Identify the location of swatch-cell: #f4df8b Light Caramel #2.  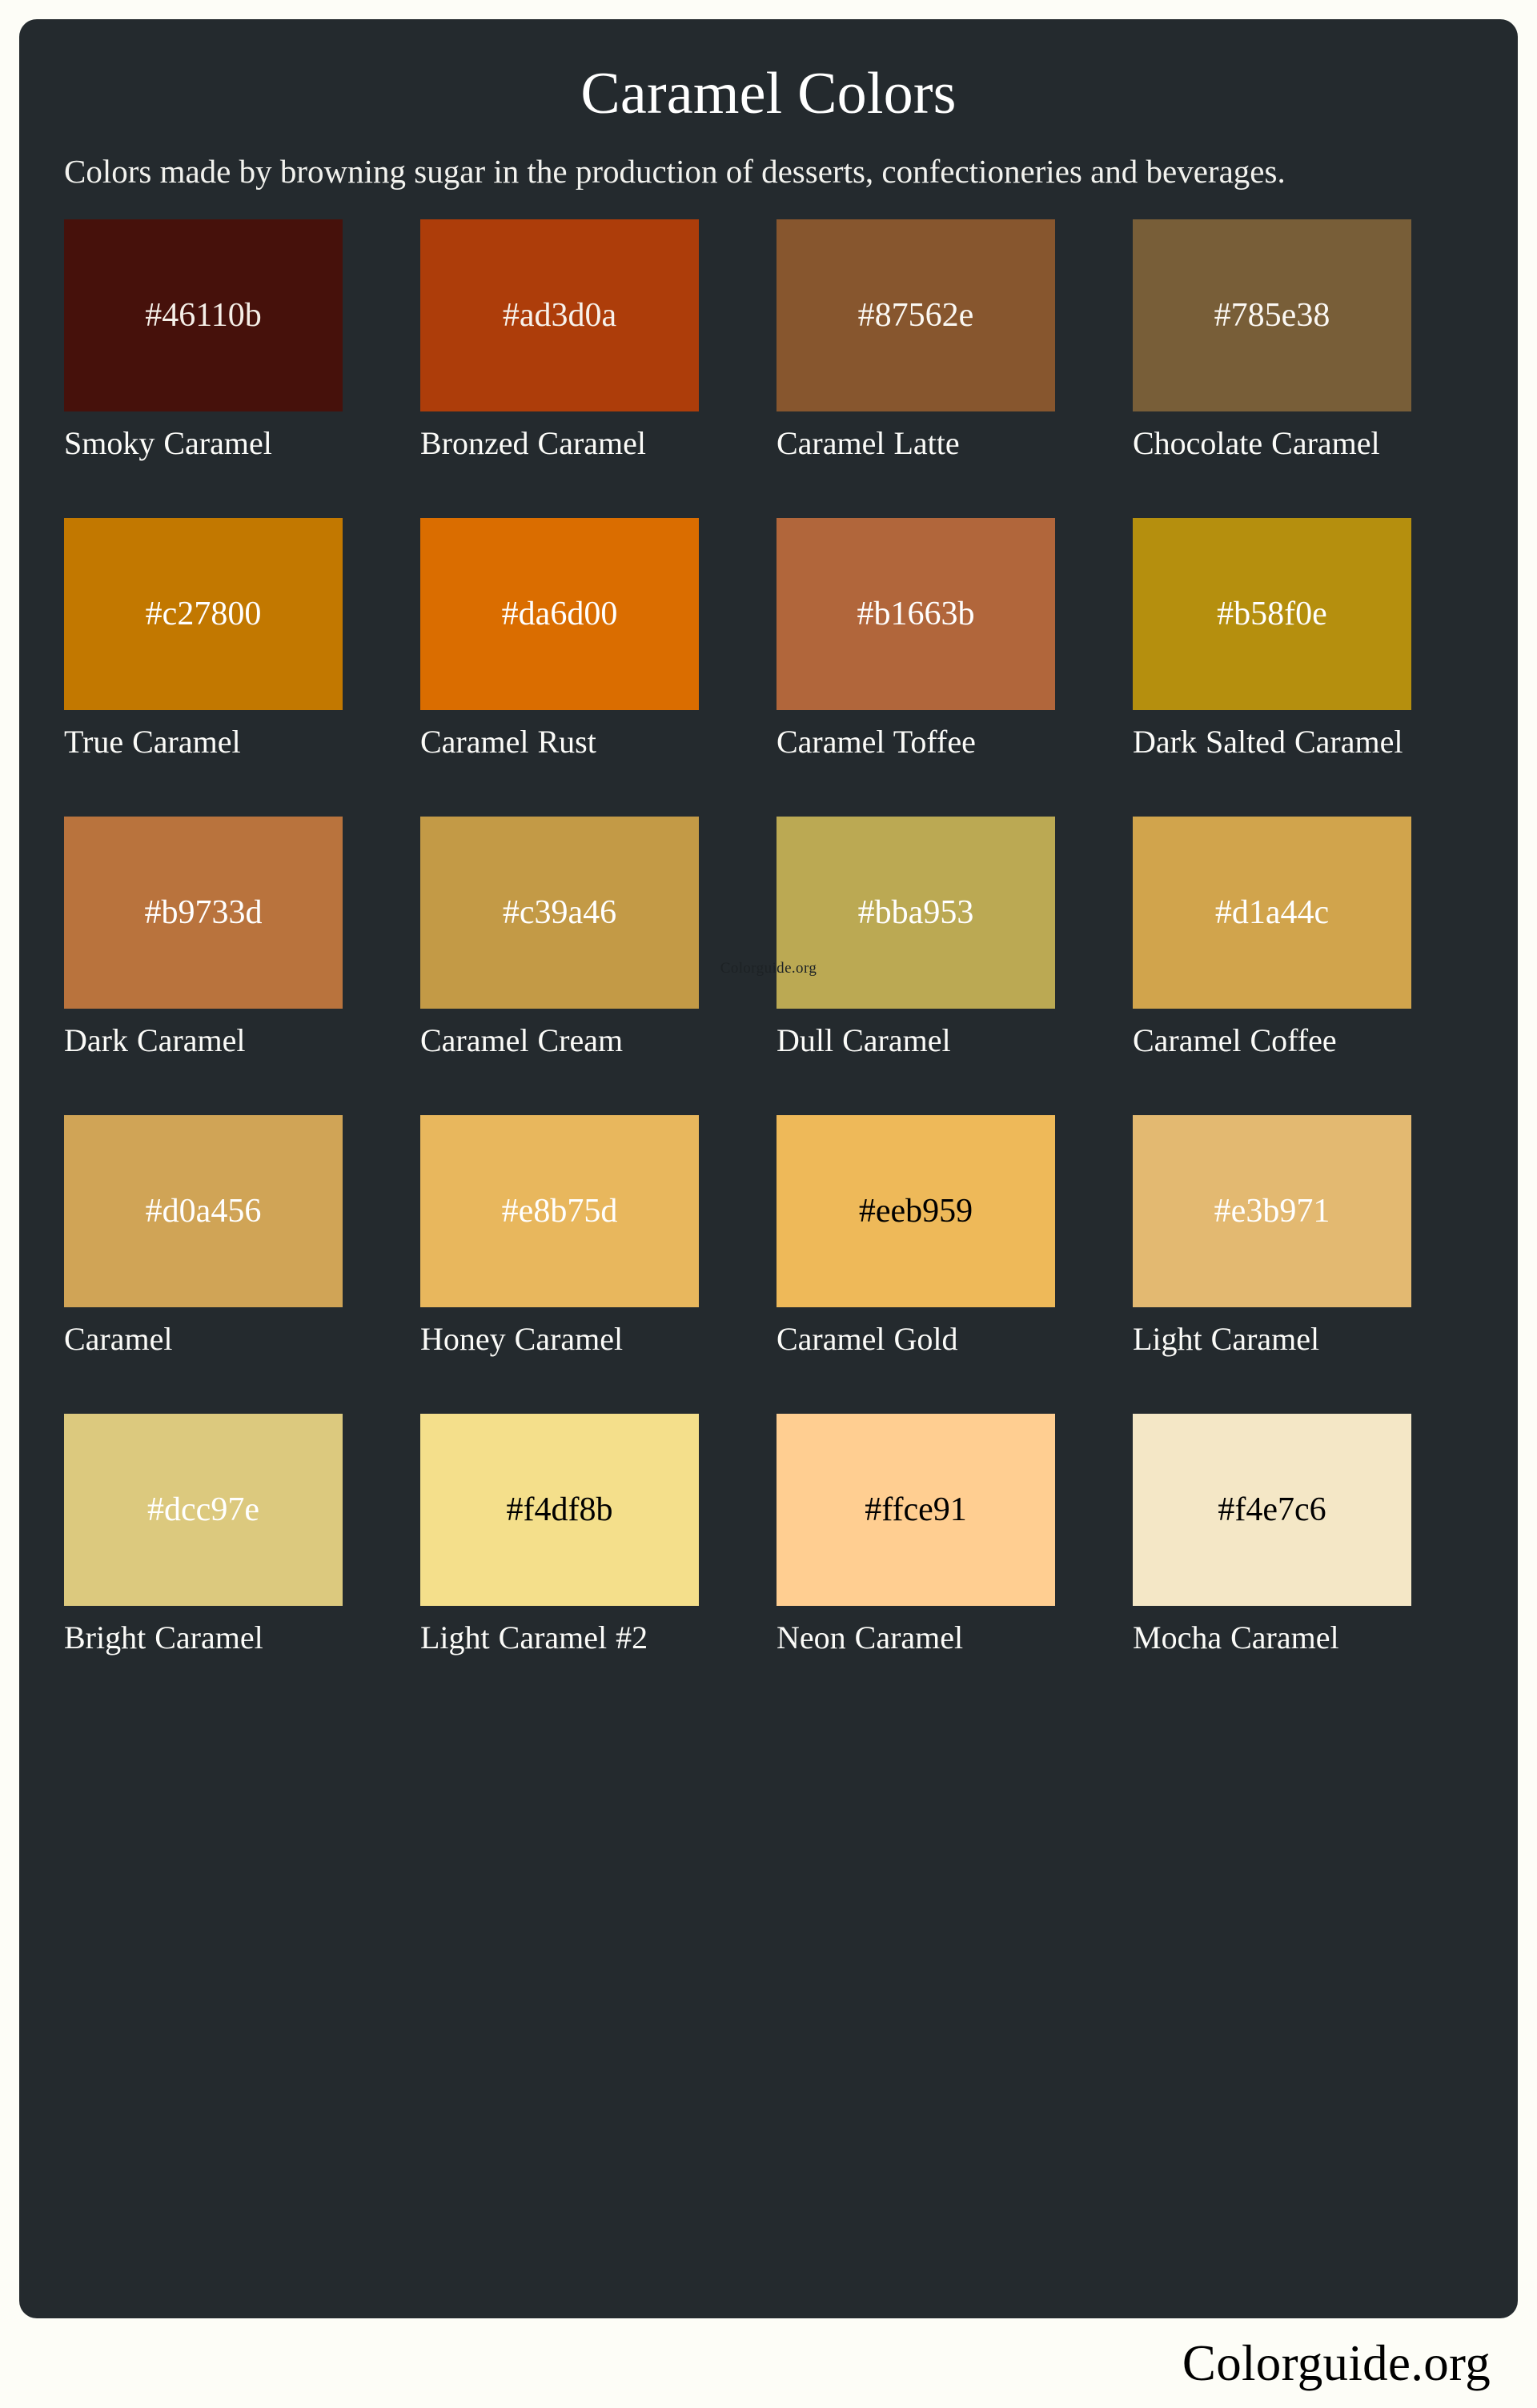
(559, 1553).